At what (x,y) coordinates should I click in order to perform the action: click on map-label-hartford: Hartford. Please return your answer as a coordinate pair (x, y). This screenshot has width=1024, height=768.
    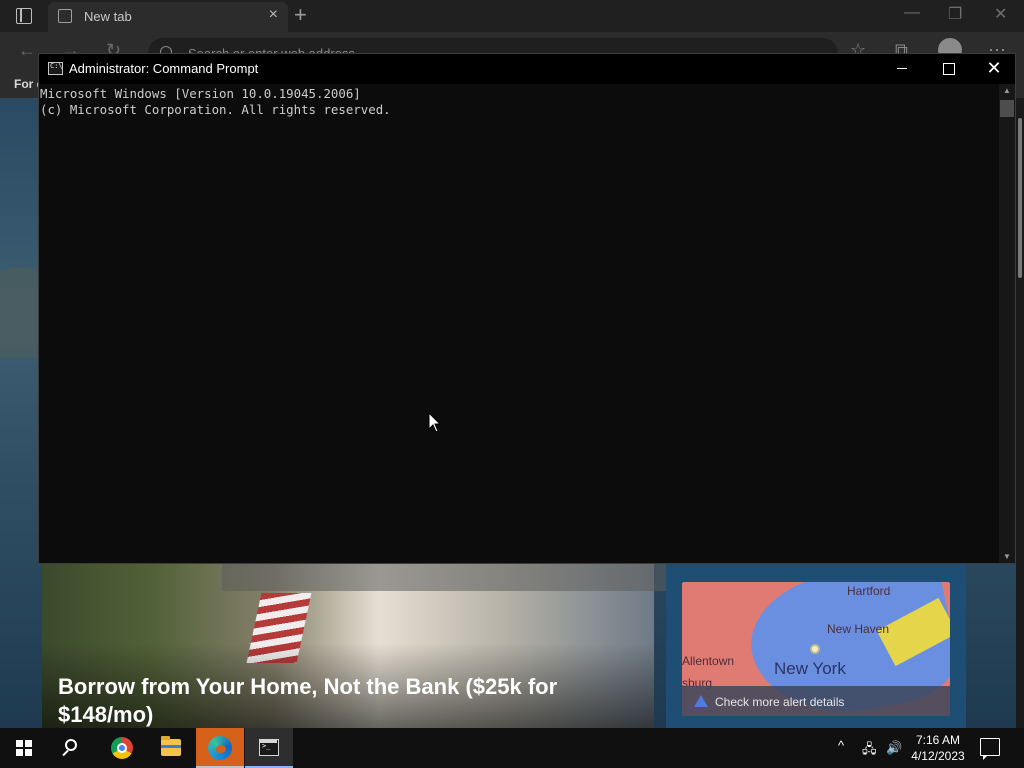
    Looking at the image, I should click on (869, 591).